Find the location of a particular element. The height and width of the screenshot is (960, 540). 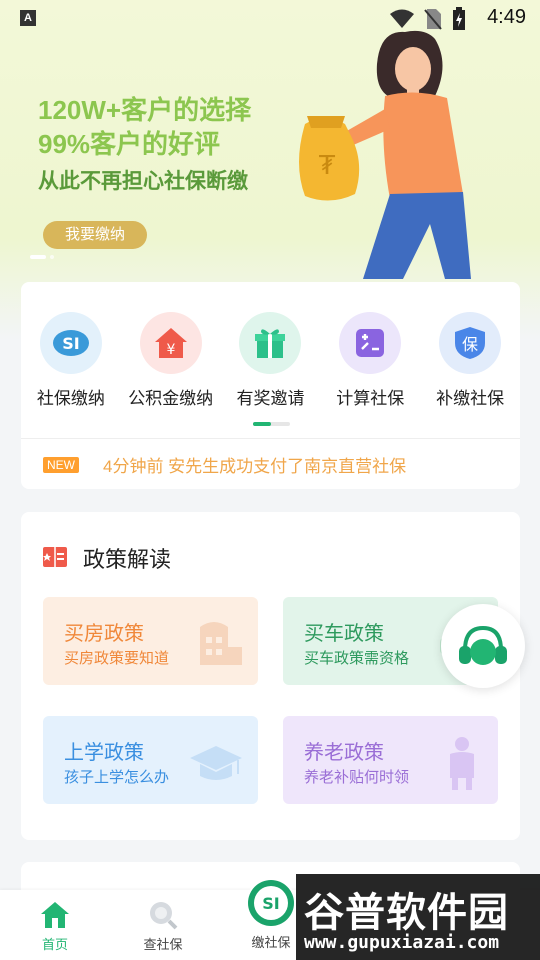

service-label: 计算社保 is located at coordinates (370, 398).